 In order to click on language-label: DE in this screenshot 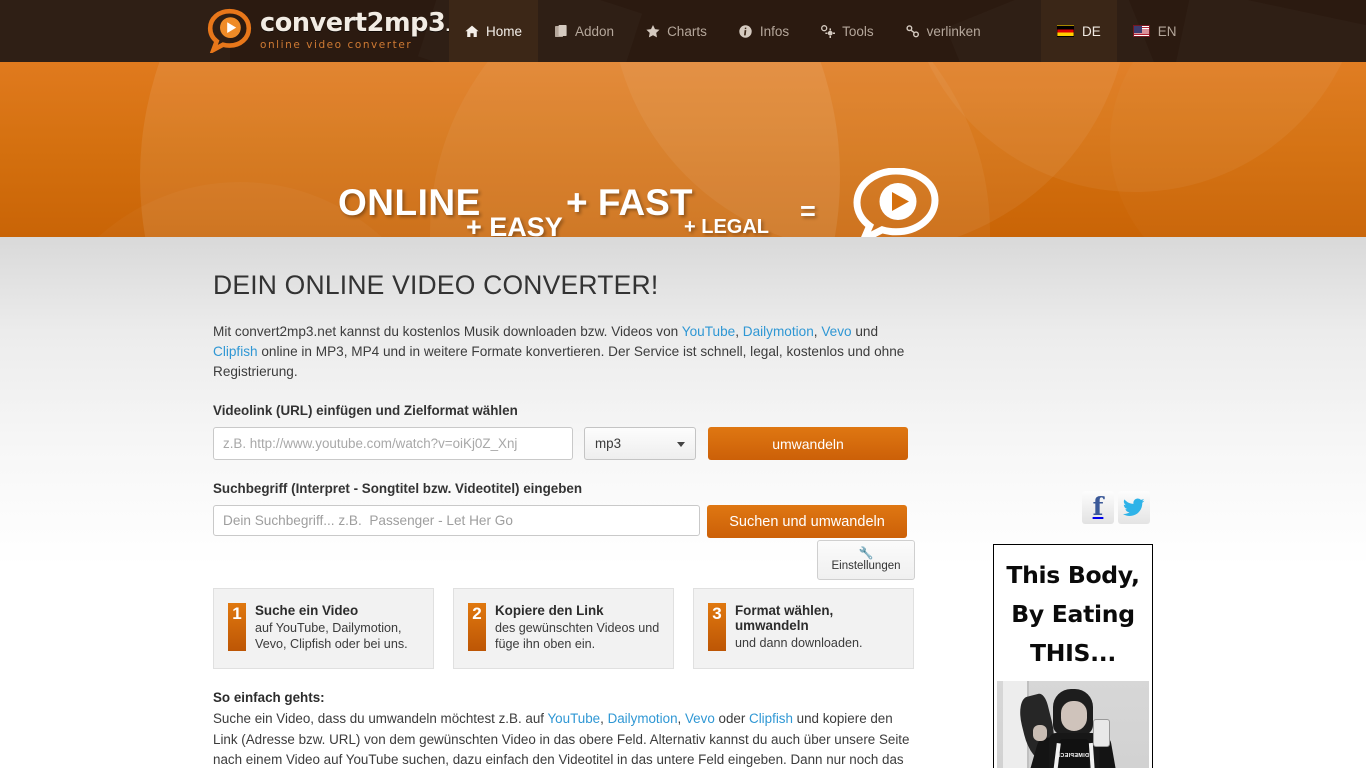, I will do `click(1091, 31)`.